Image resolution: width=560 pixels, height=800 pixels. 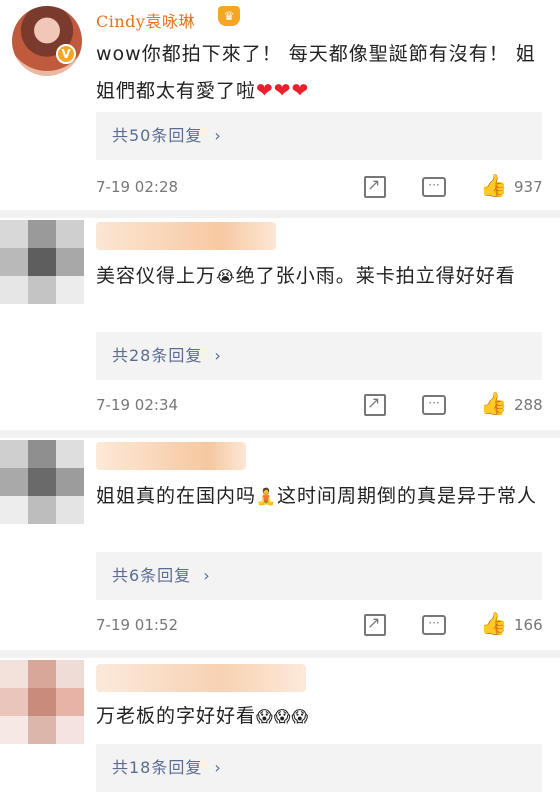 What do you see at coordinates (319, 136) in the screenshot?
I see `view-replies-button: 共50条回复 ›` at bounding box center [319, 136].